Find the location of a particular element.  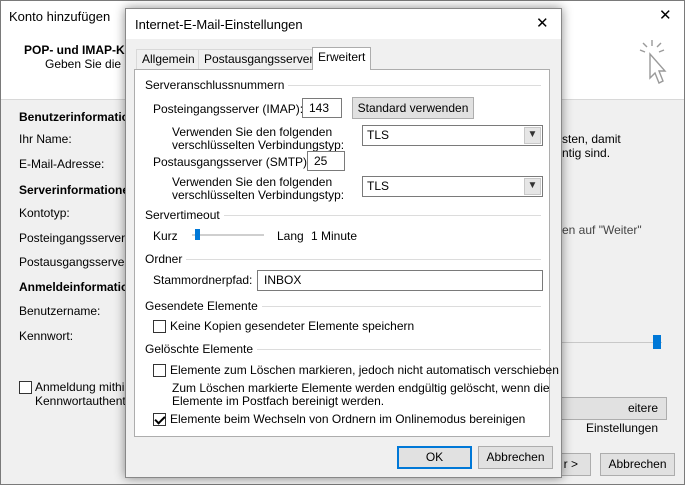

password-label: Kennwort: is located at coordinates (46, 336).